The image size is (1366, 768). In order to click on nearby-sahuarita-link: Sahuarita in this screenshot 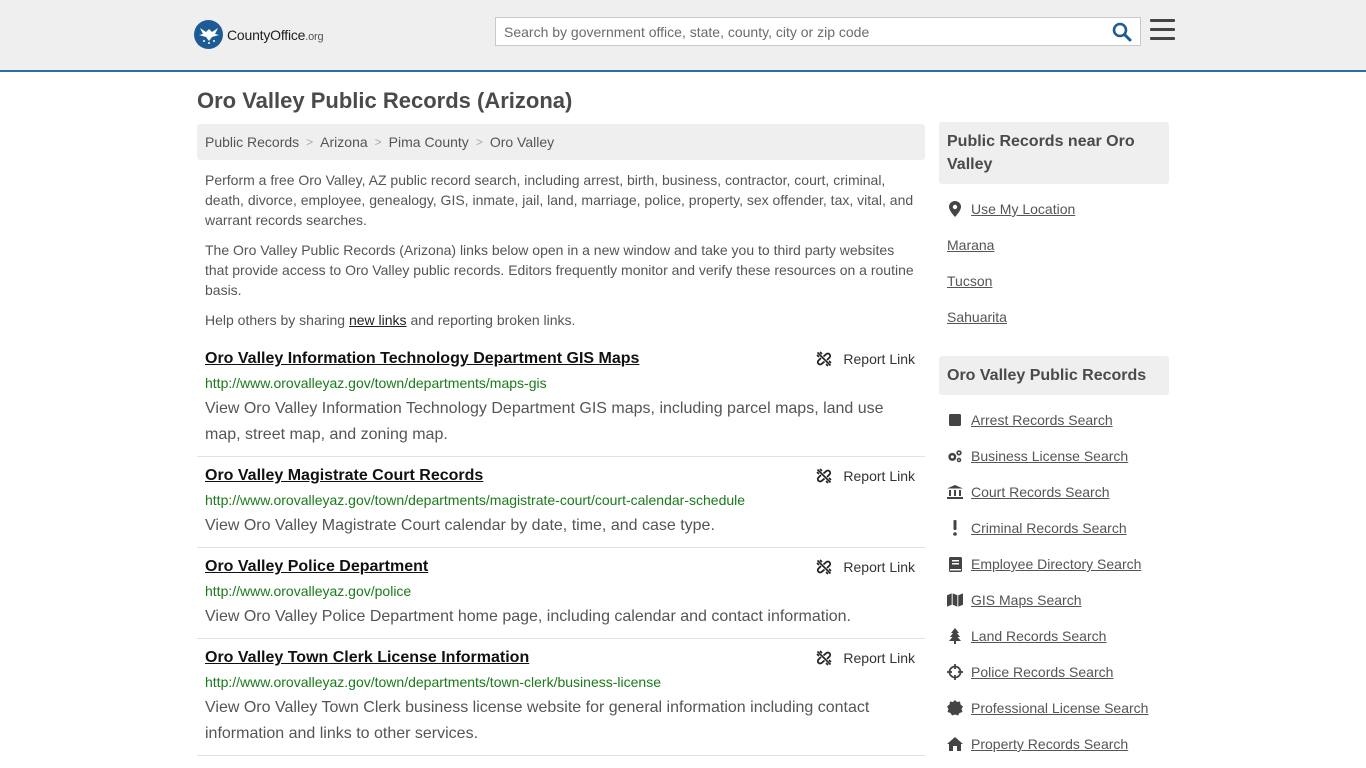, I will do `click(977, 317)`.